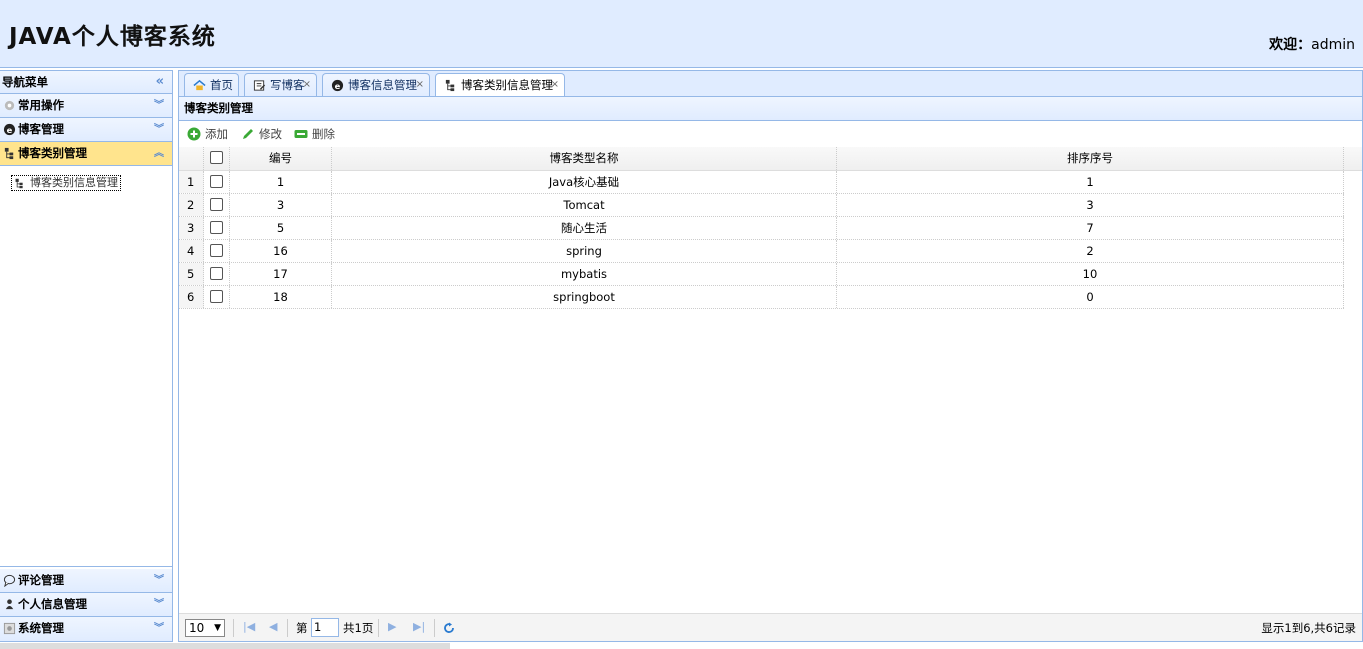 This screenshot has width=1363, height=649. What do you see at coordinates (681, 34) in the screenshot?
I see `app-header: JAVA个人博客系统 欢迎：admin` at bounding box center [681, 34].